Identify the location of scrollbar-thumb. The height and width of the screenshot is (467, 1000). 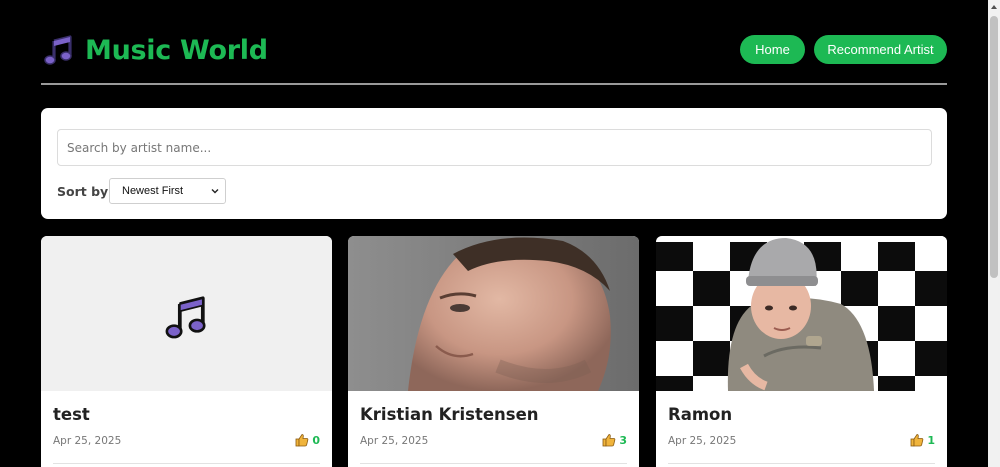
(994, 147).